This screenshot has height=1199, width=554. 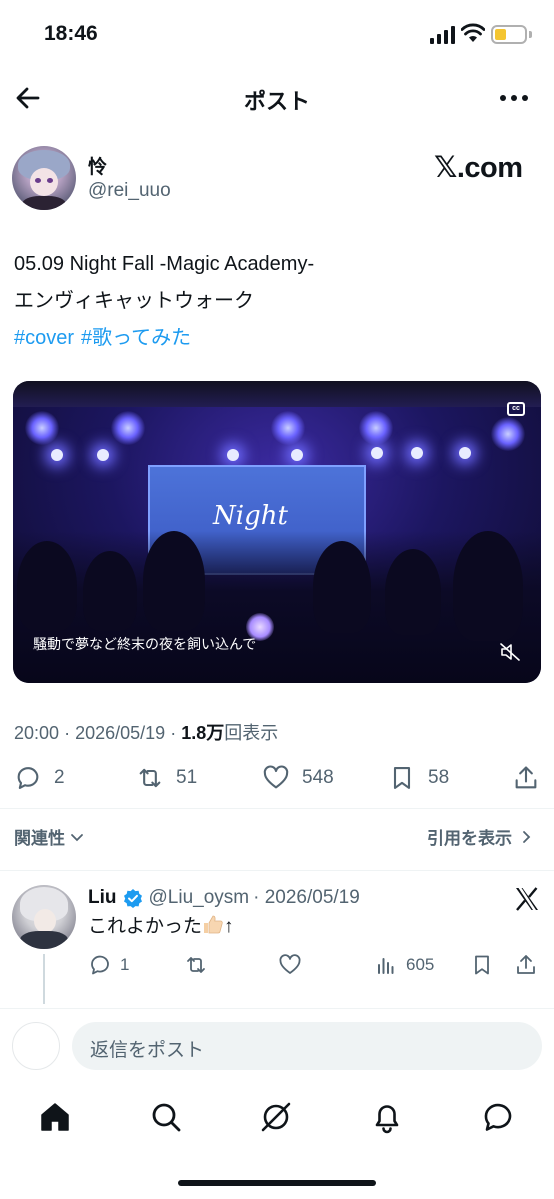 I want to click on reply-actions: 1 605, so click(x=277, y=965).